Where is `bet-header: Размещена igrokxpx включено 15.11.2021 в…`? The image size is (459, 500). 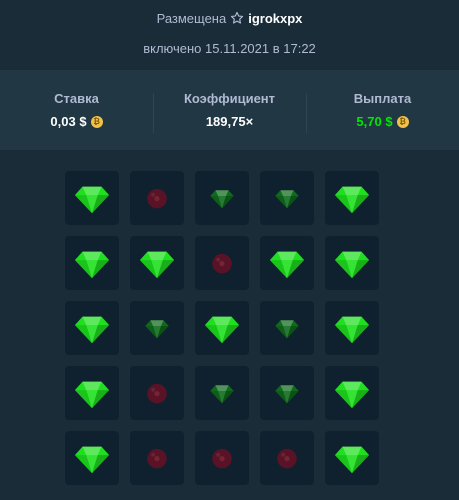 bet-header: Размещена igrokxpx включено 15.11.2021 в… is located at coordinates (229, 29).